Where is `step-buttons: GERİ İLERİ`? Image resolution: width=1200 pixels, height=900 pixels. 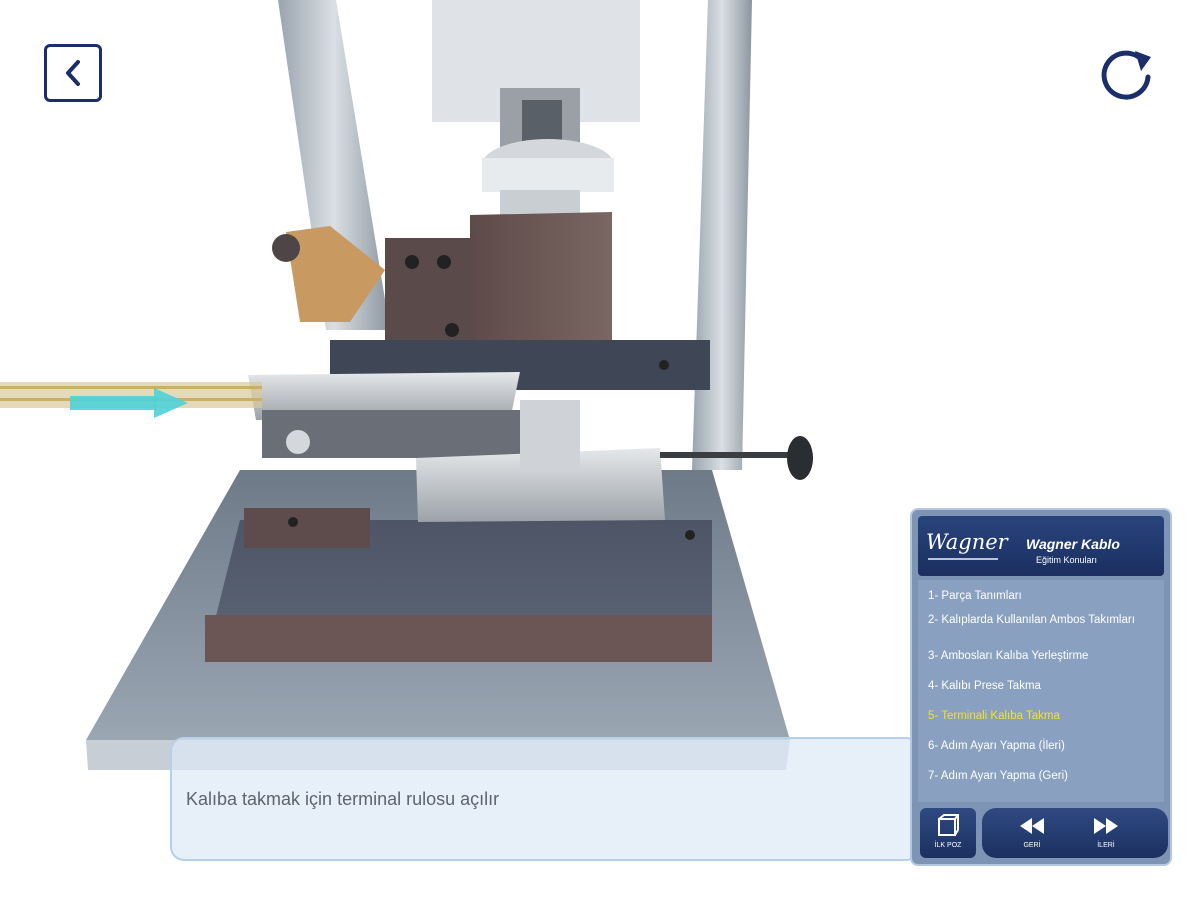
step-buttons: GERİ İLERİ is located at coordinates (1075, 833).